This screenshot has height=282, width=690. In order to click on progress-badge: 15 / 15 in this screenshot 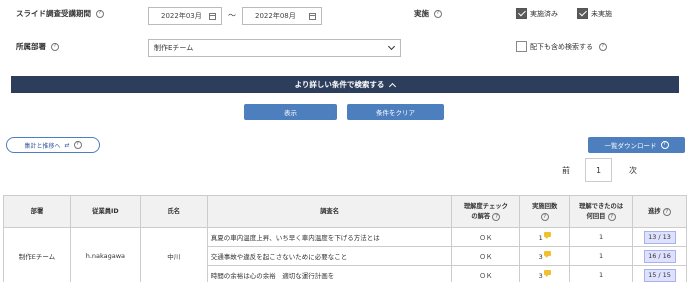, I will do `click(659, 275)`.